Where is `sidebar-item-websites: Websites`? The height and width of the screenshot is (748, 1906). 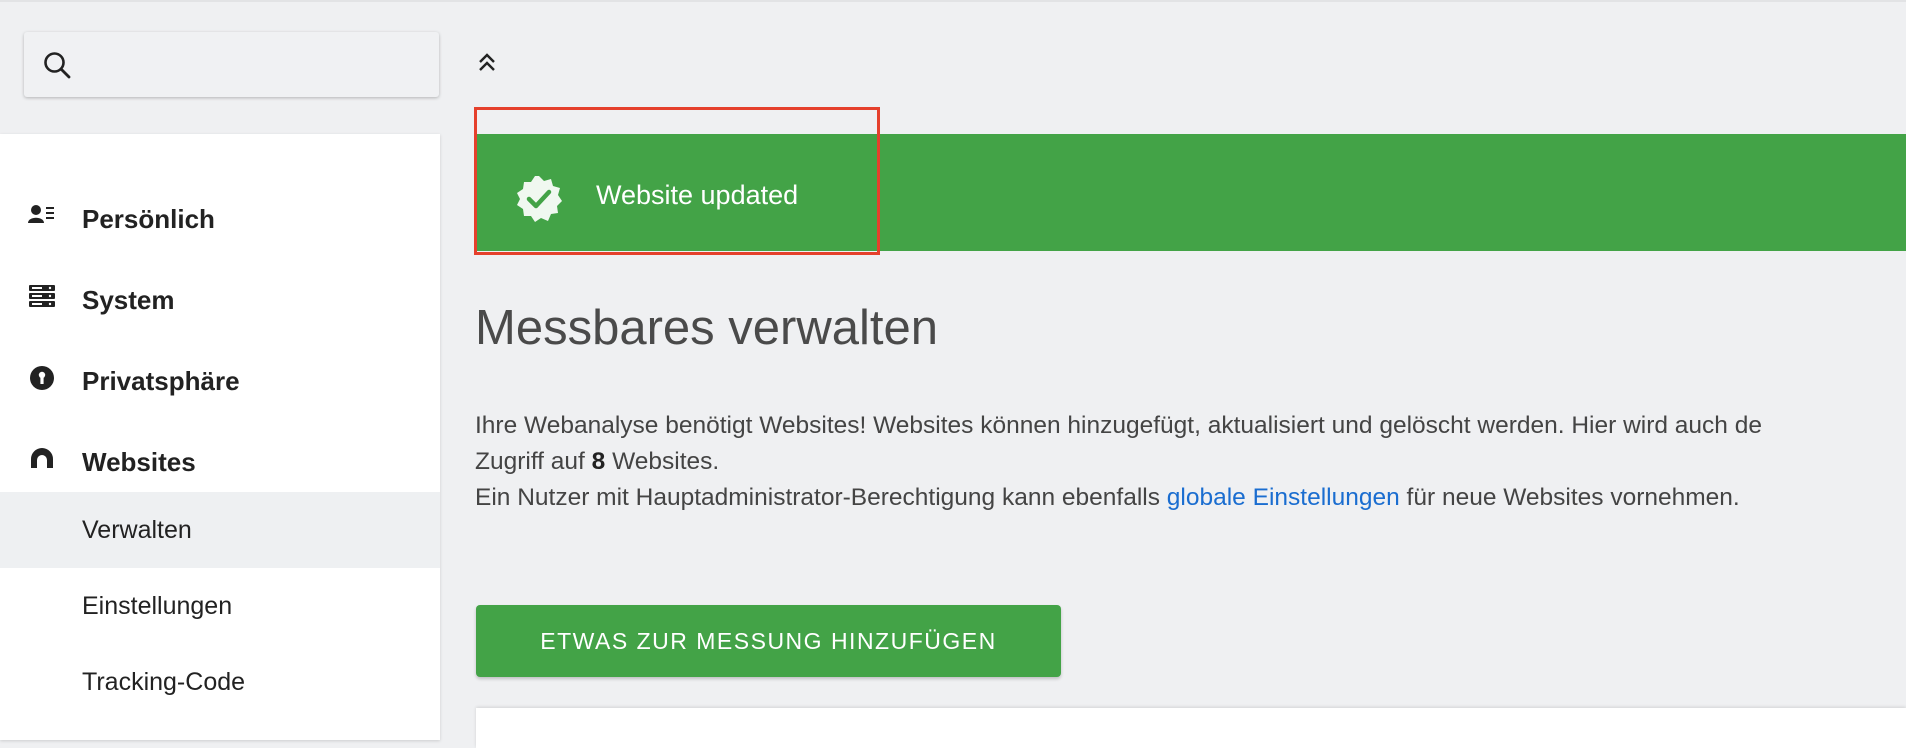 sidebar-item-websites: Websites is located at coordinates (220, 459).